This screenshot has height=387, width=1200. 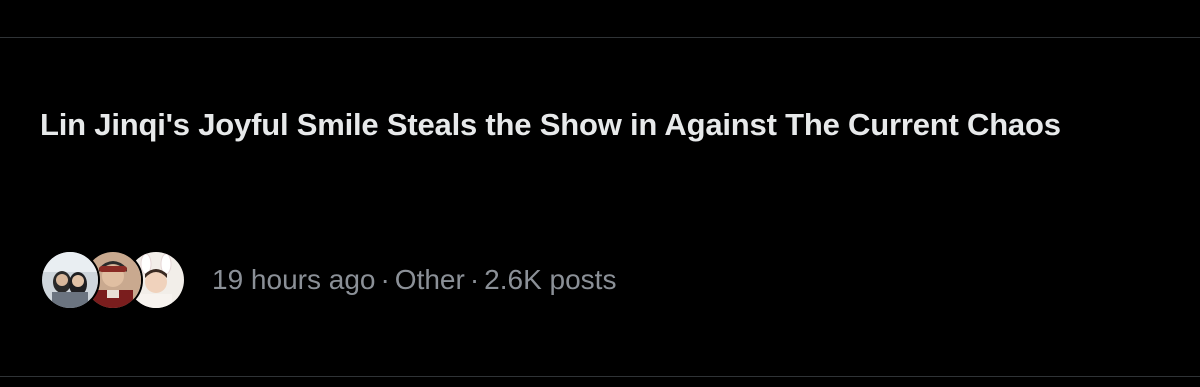 What do you see at coordinates (294, 279) in the screenshot?
I see `time-ago: 19 hours ago` at bounding box center [294, 279].